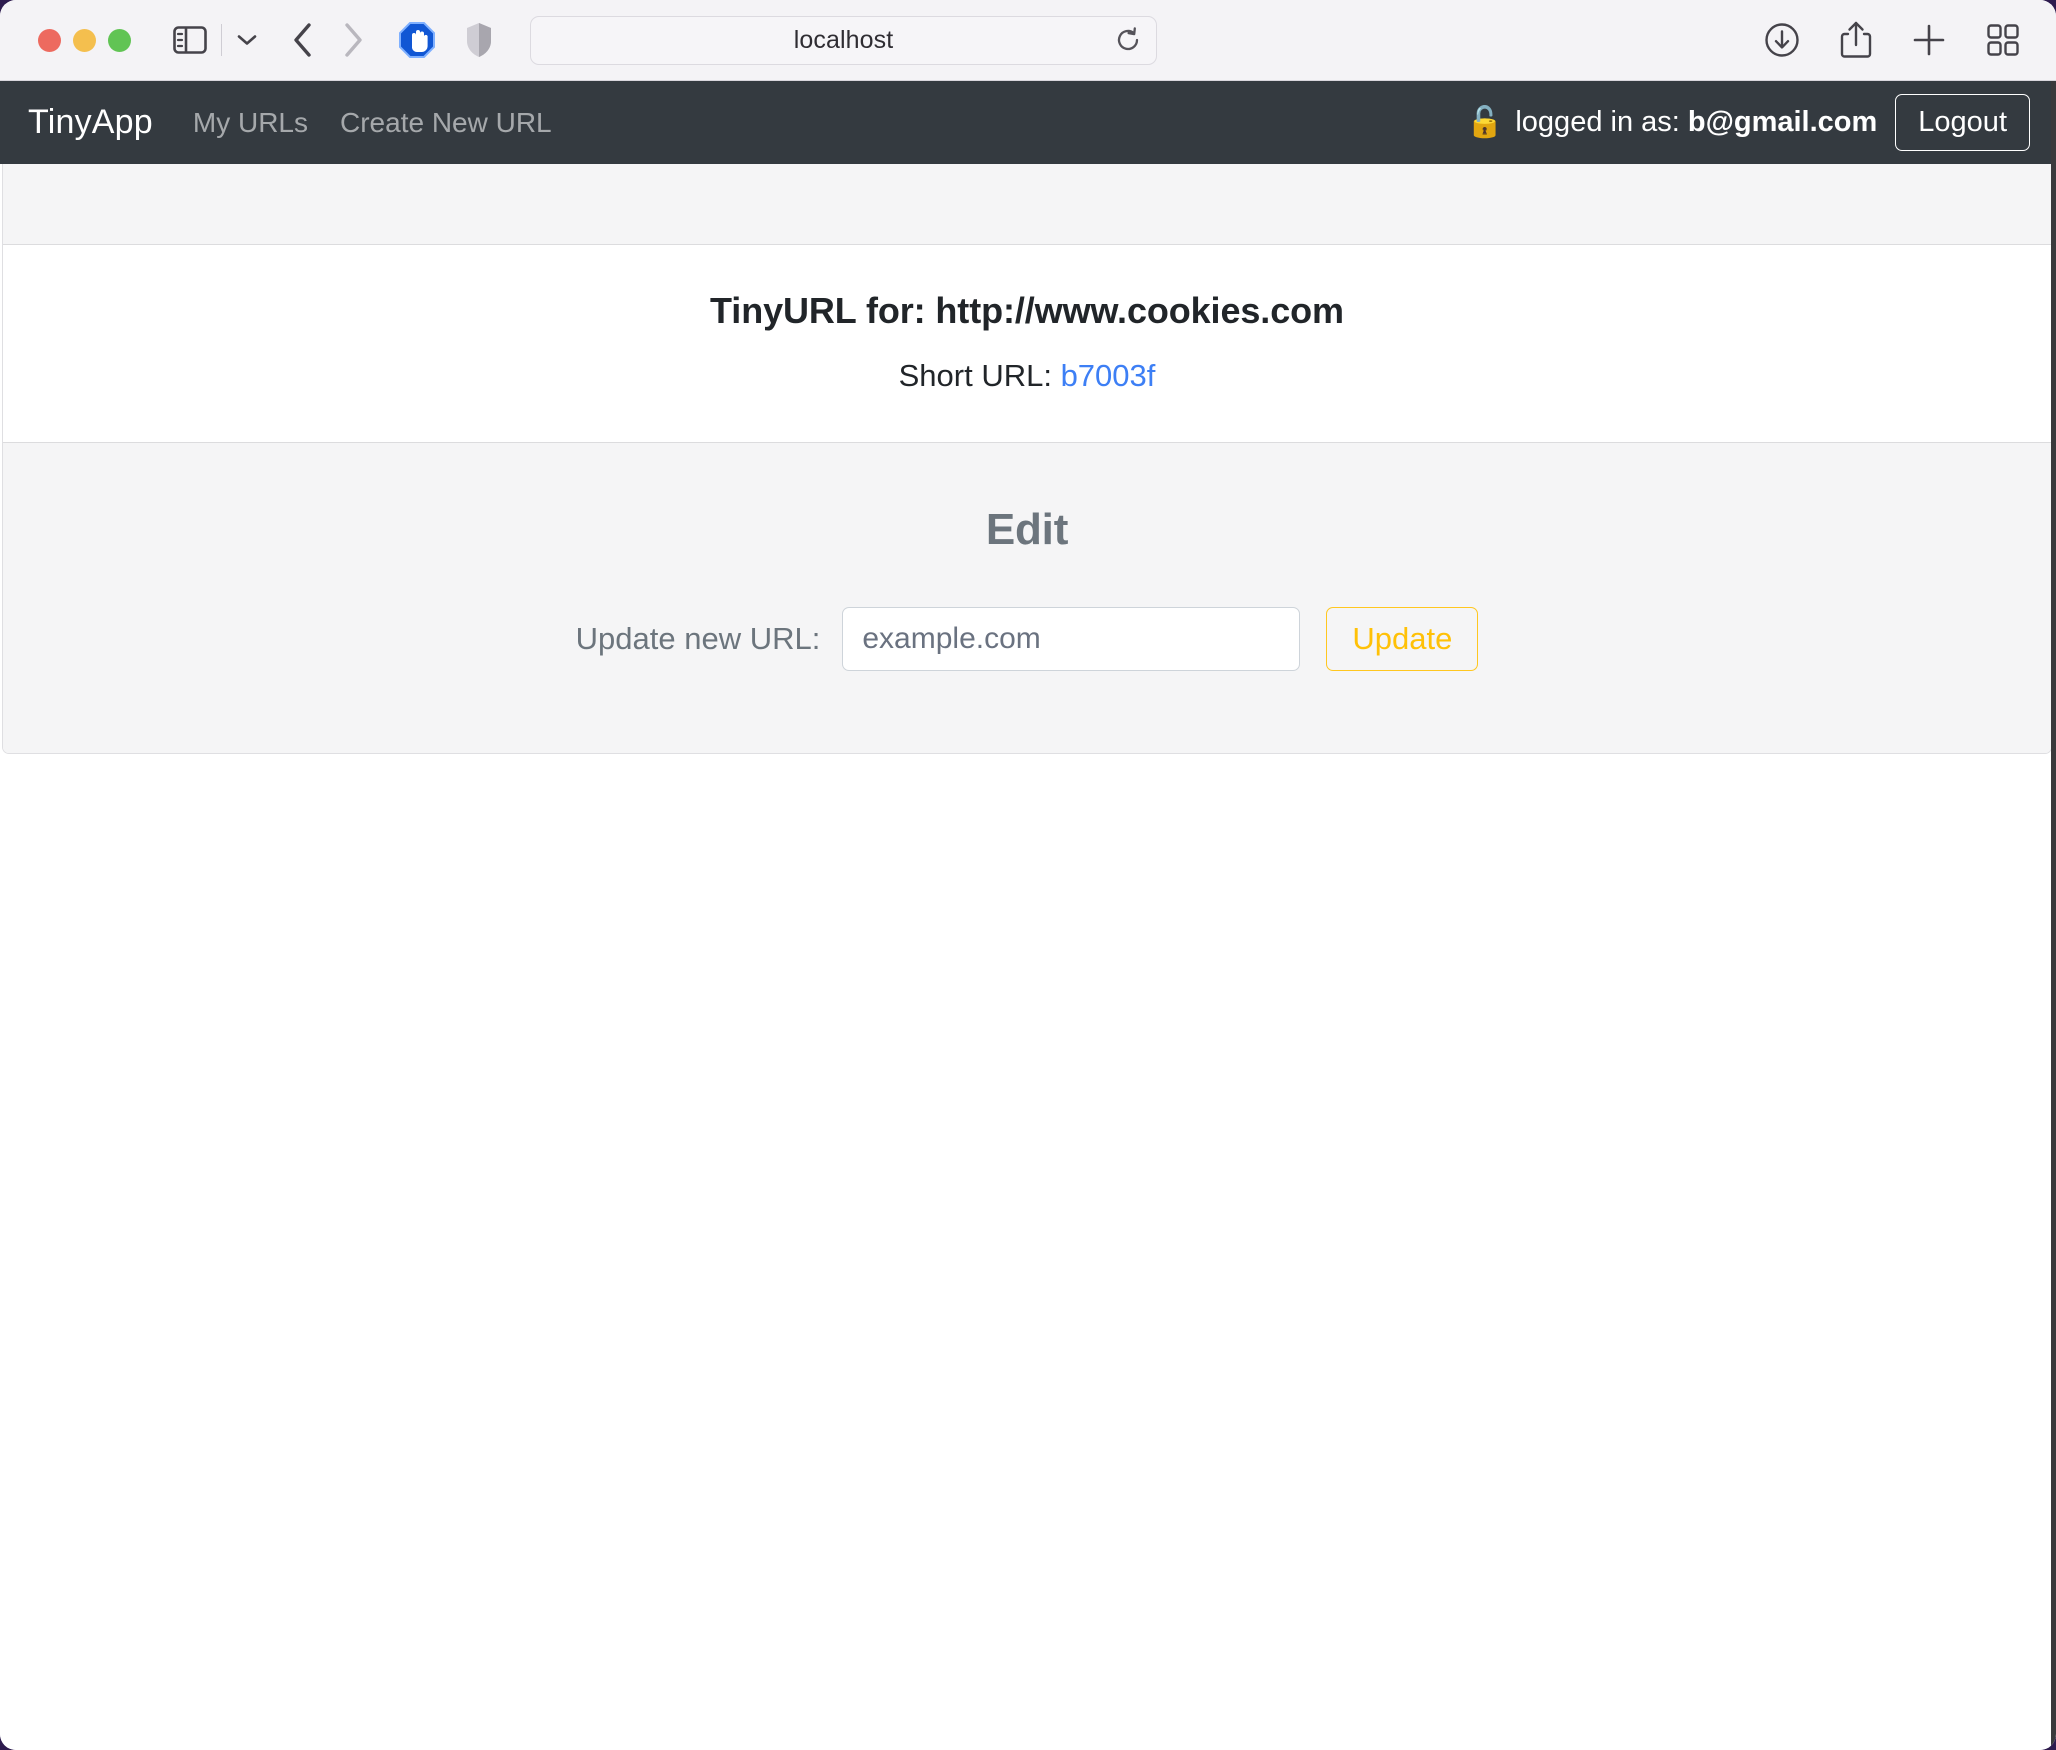  I want to click on logged-in-status: logged in as: b@gmail.com, so click(1696, 122).